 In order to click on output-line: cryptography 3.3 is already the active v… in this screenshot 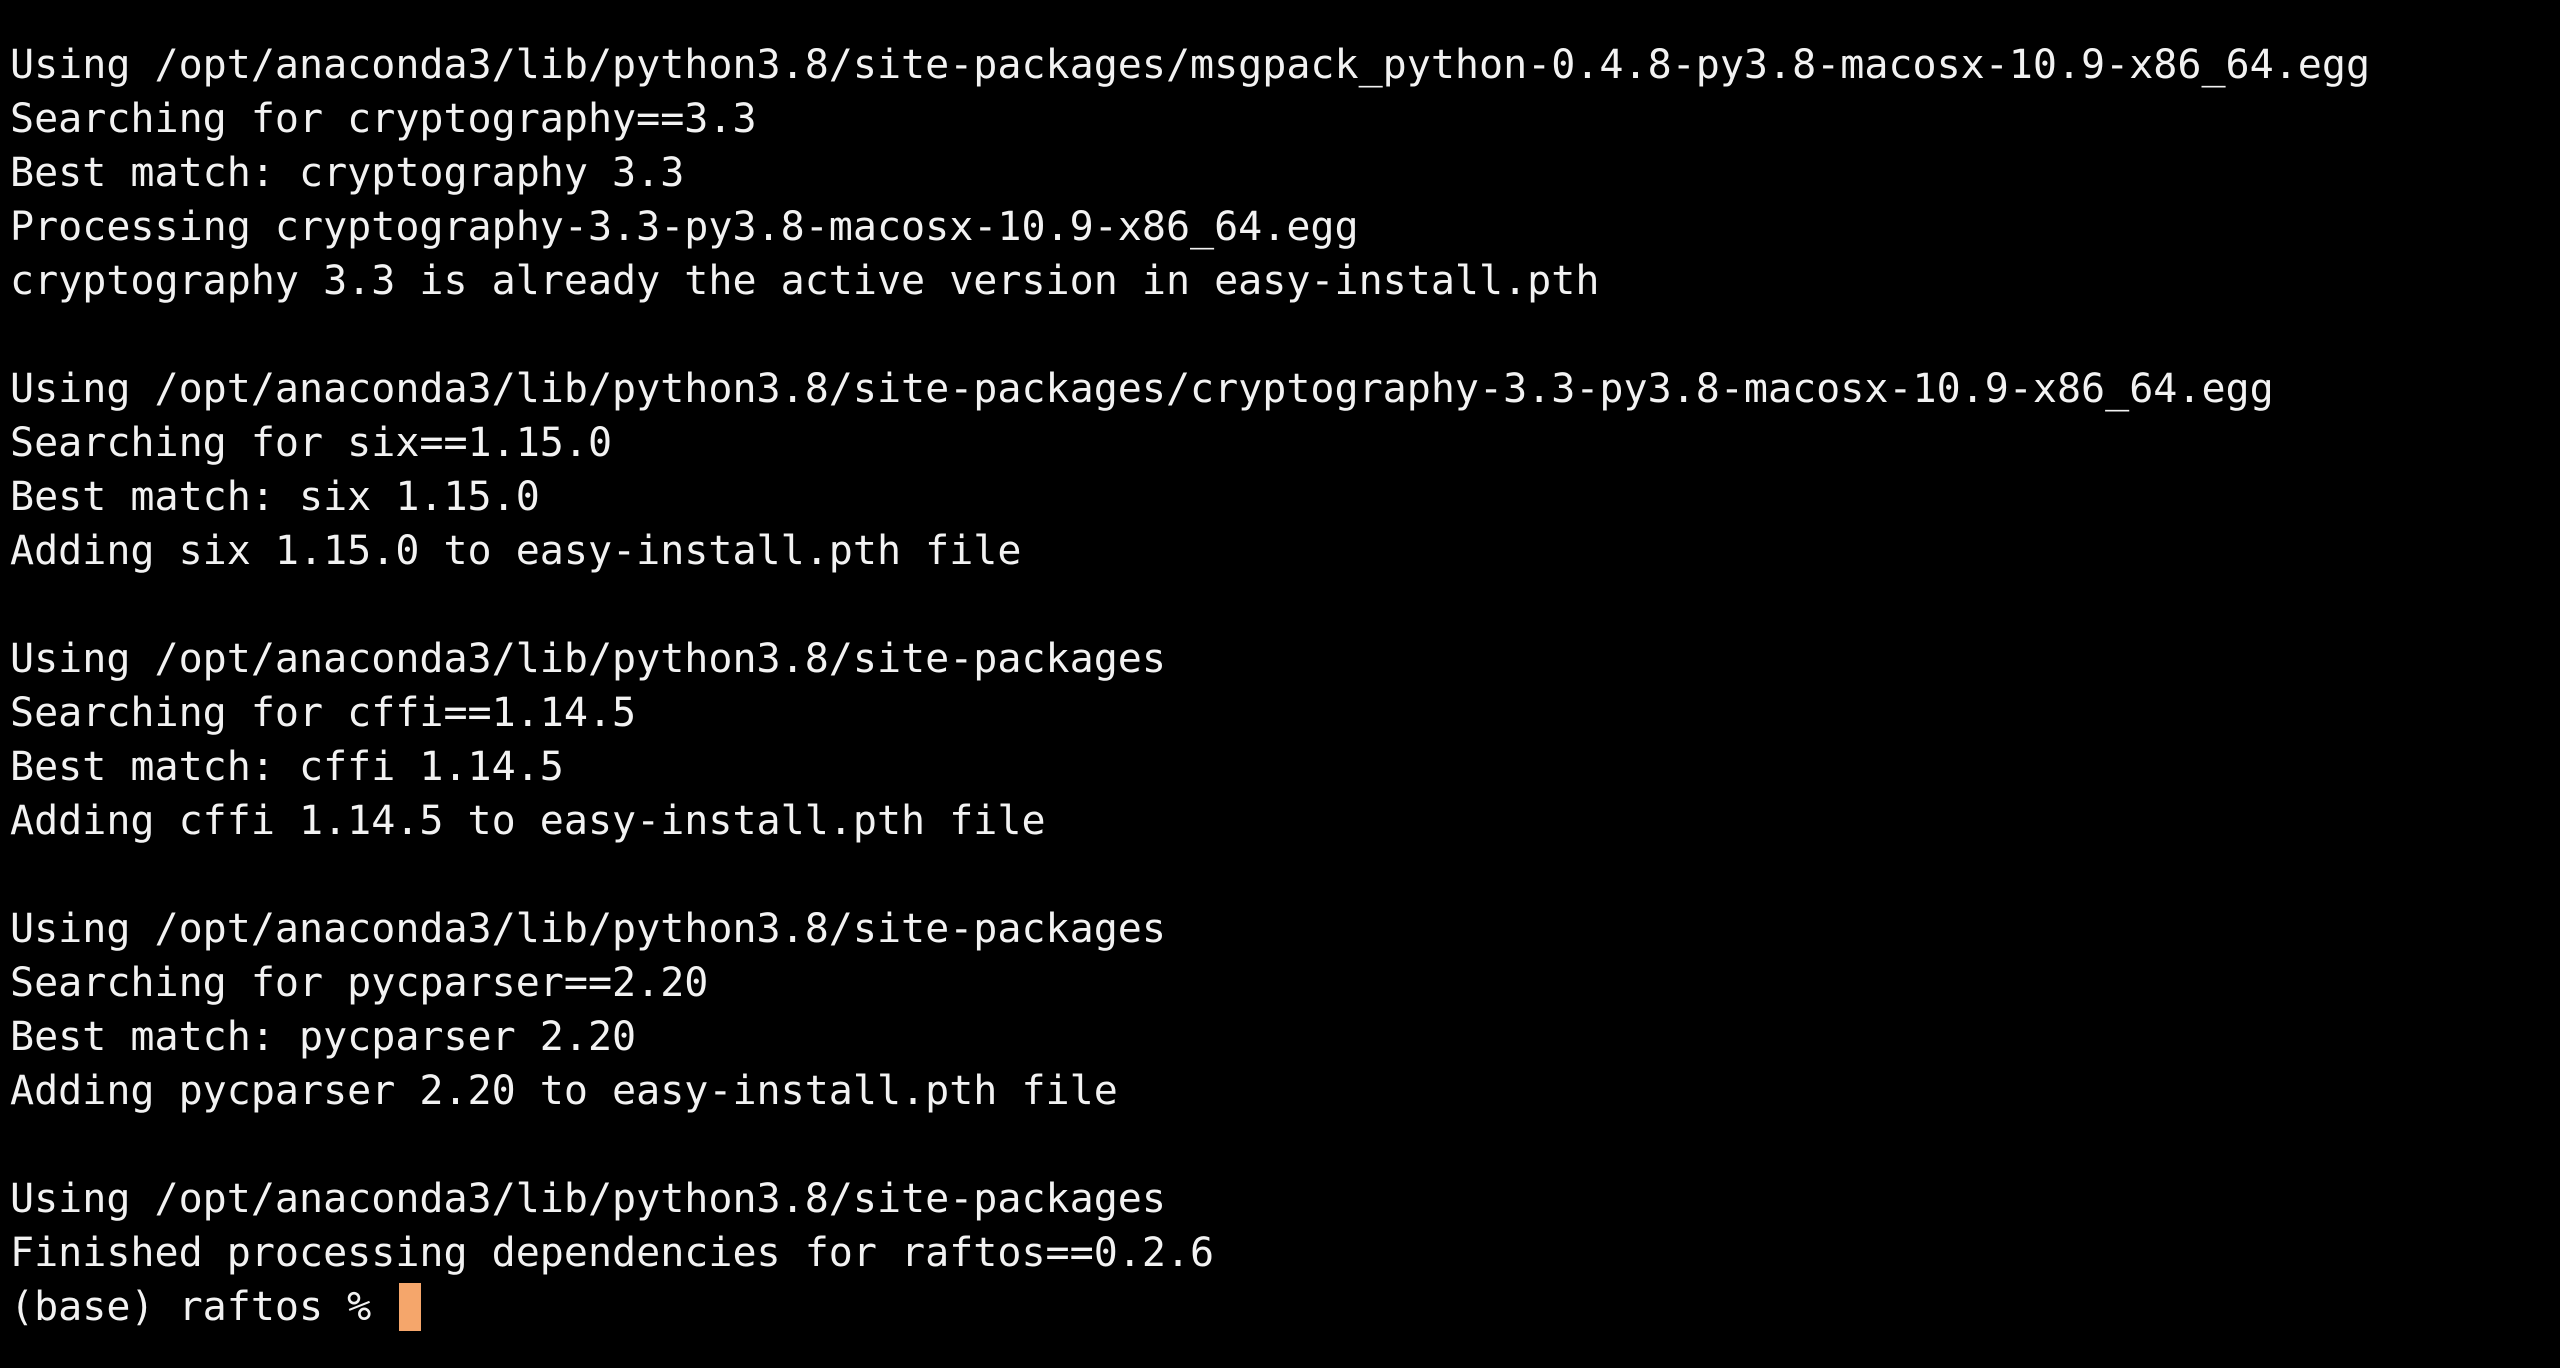, I will do `click(805, 281)`.